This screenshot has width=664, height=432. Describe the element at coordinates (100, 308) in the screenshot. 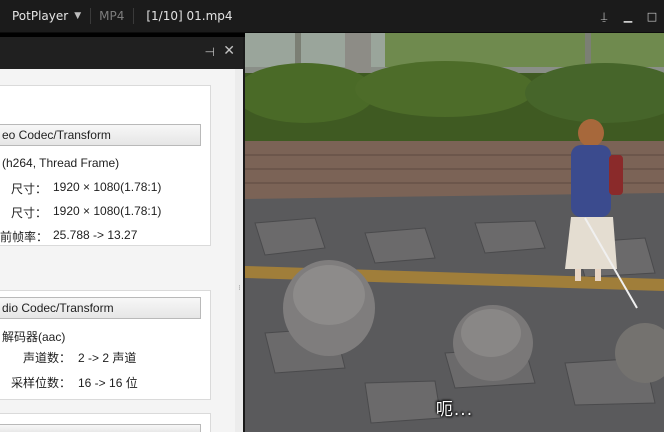

I see `audio-codec-transform-button: dio Codec/Transform` at that location.